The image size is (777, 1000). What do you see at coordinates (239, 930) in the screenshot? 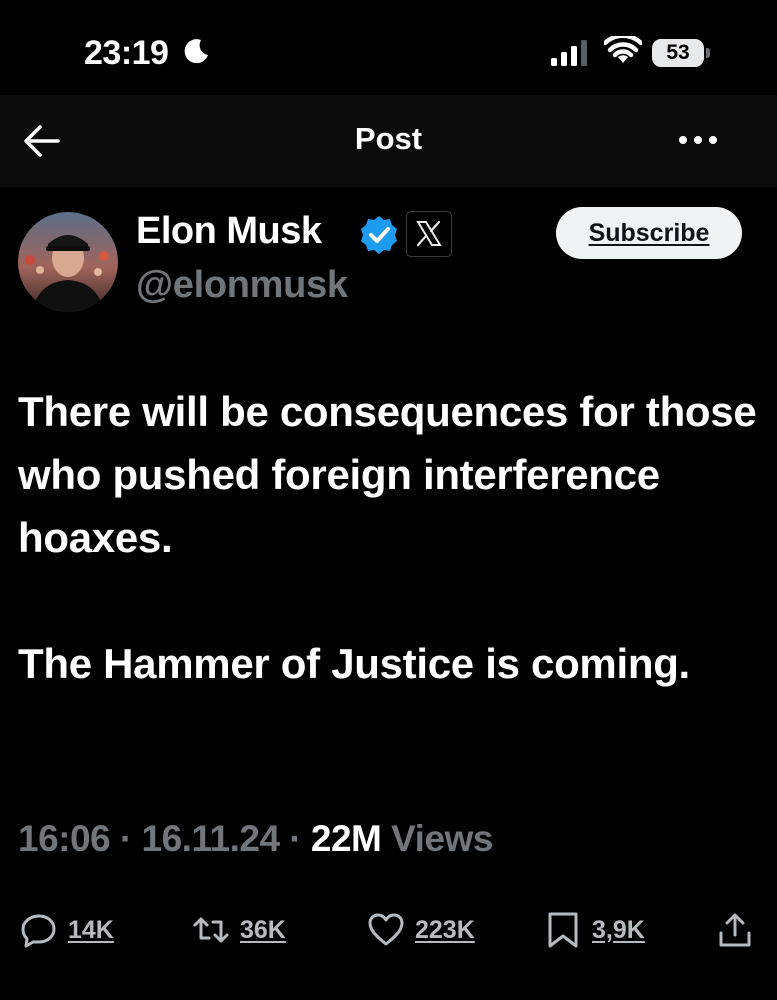
I see `repost-button: 36K` at bounding box center [239, 930].